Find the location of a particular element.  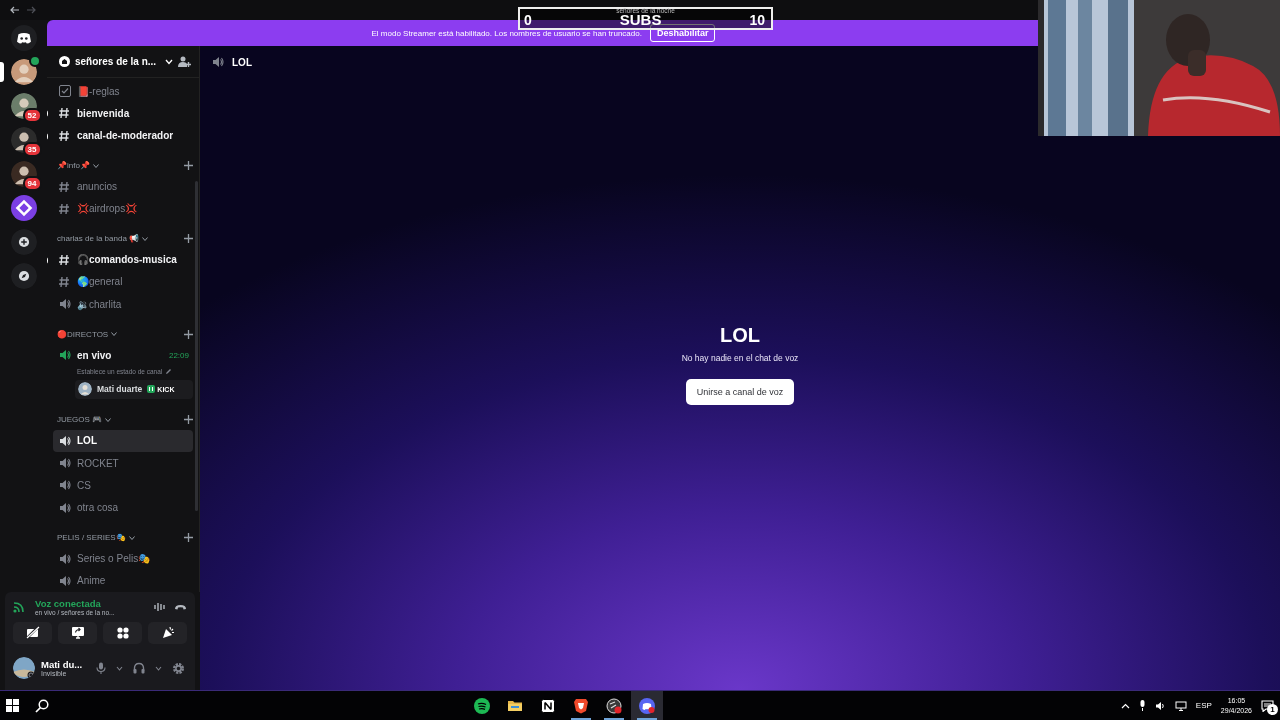

camera-off-icon is located at coordinates (32, 633).